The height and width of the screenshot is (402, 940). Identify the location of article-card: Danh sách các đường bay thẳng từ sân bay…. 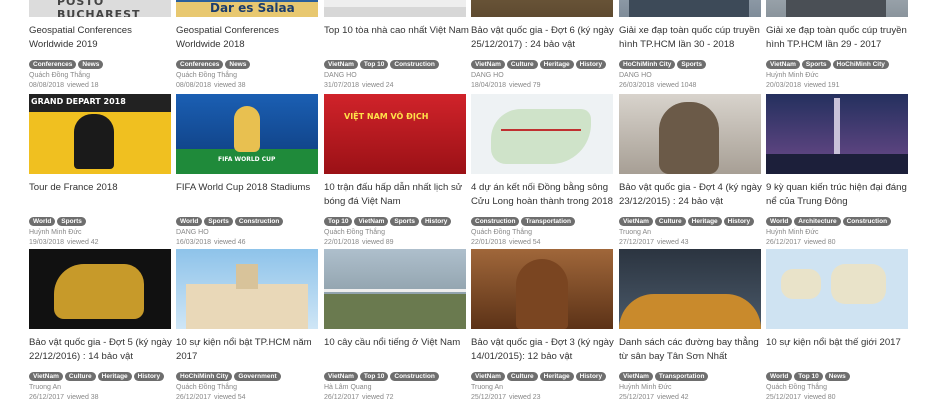
(690, 325).